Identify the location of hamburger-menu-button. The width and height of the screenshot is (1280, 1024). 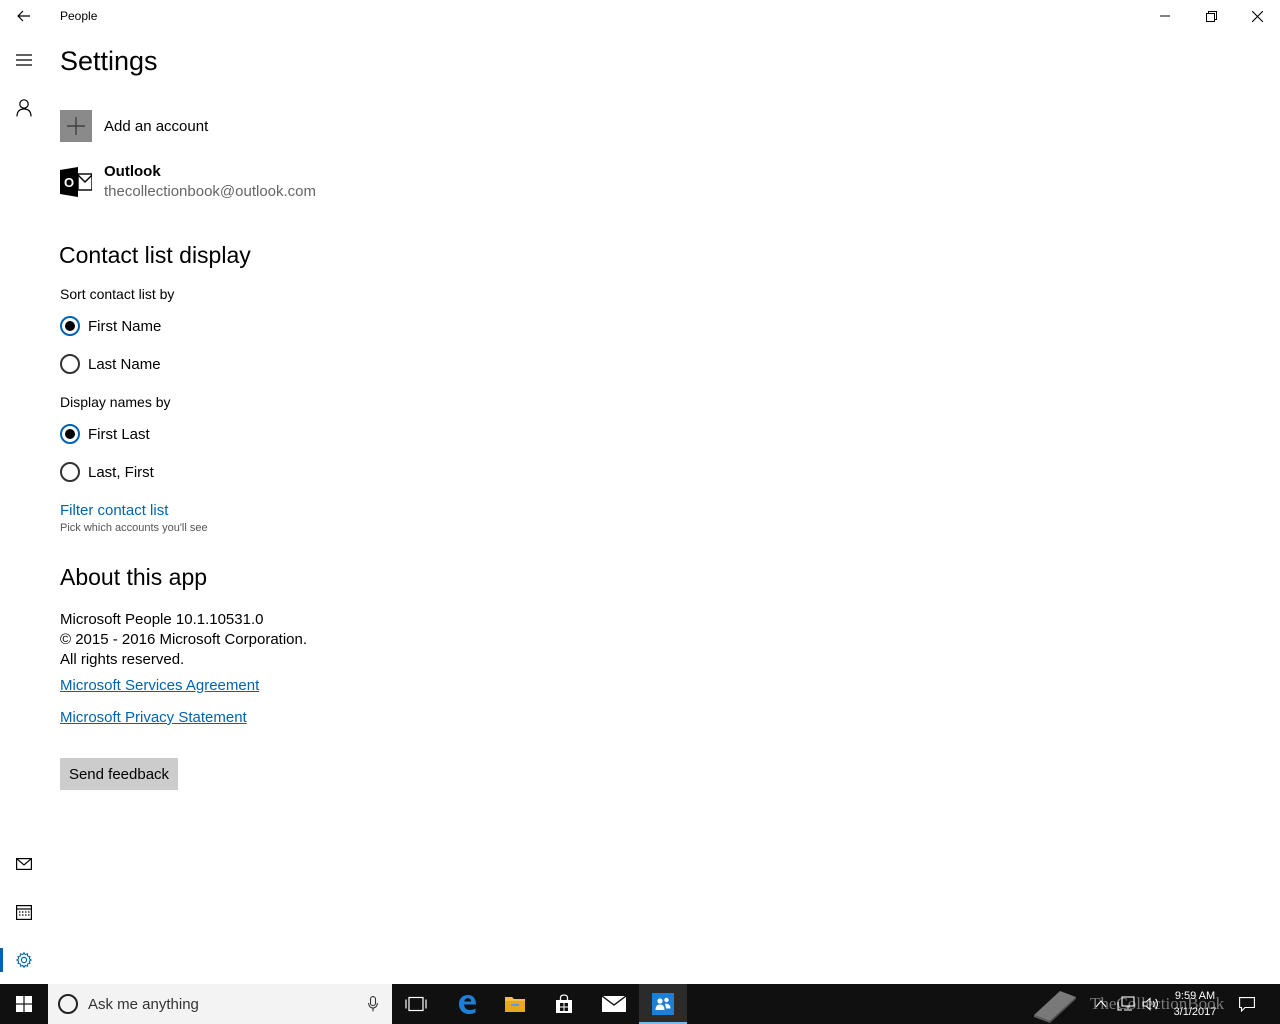
(24, 60).